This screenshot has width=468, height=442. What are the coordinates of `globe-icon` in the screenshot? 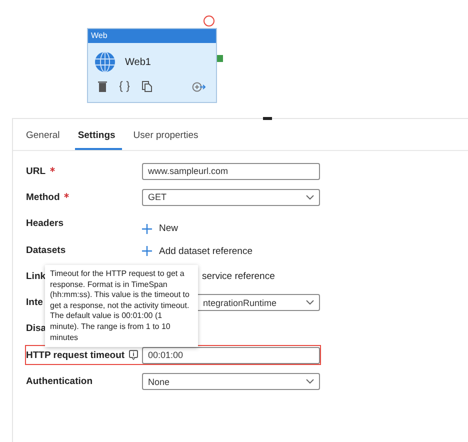 It's located at (105, 62).